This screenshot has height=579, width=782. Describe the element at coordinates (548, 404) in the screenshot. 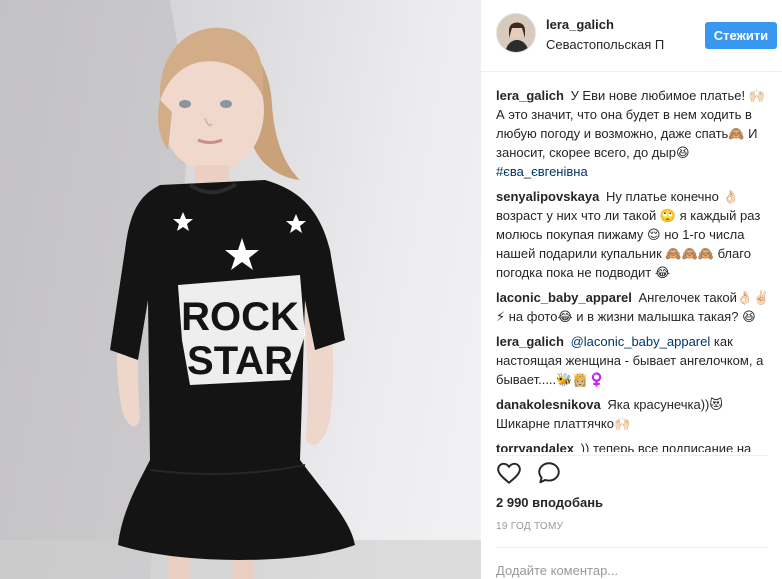

I see `comment-username: danakolesnikova` at that location.